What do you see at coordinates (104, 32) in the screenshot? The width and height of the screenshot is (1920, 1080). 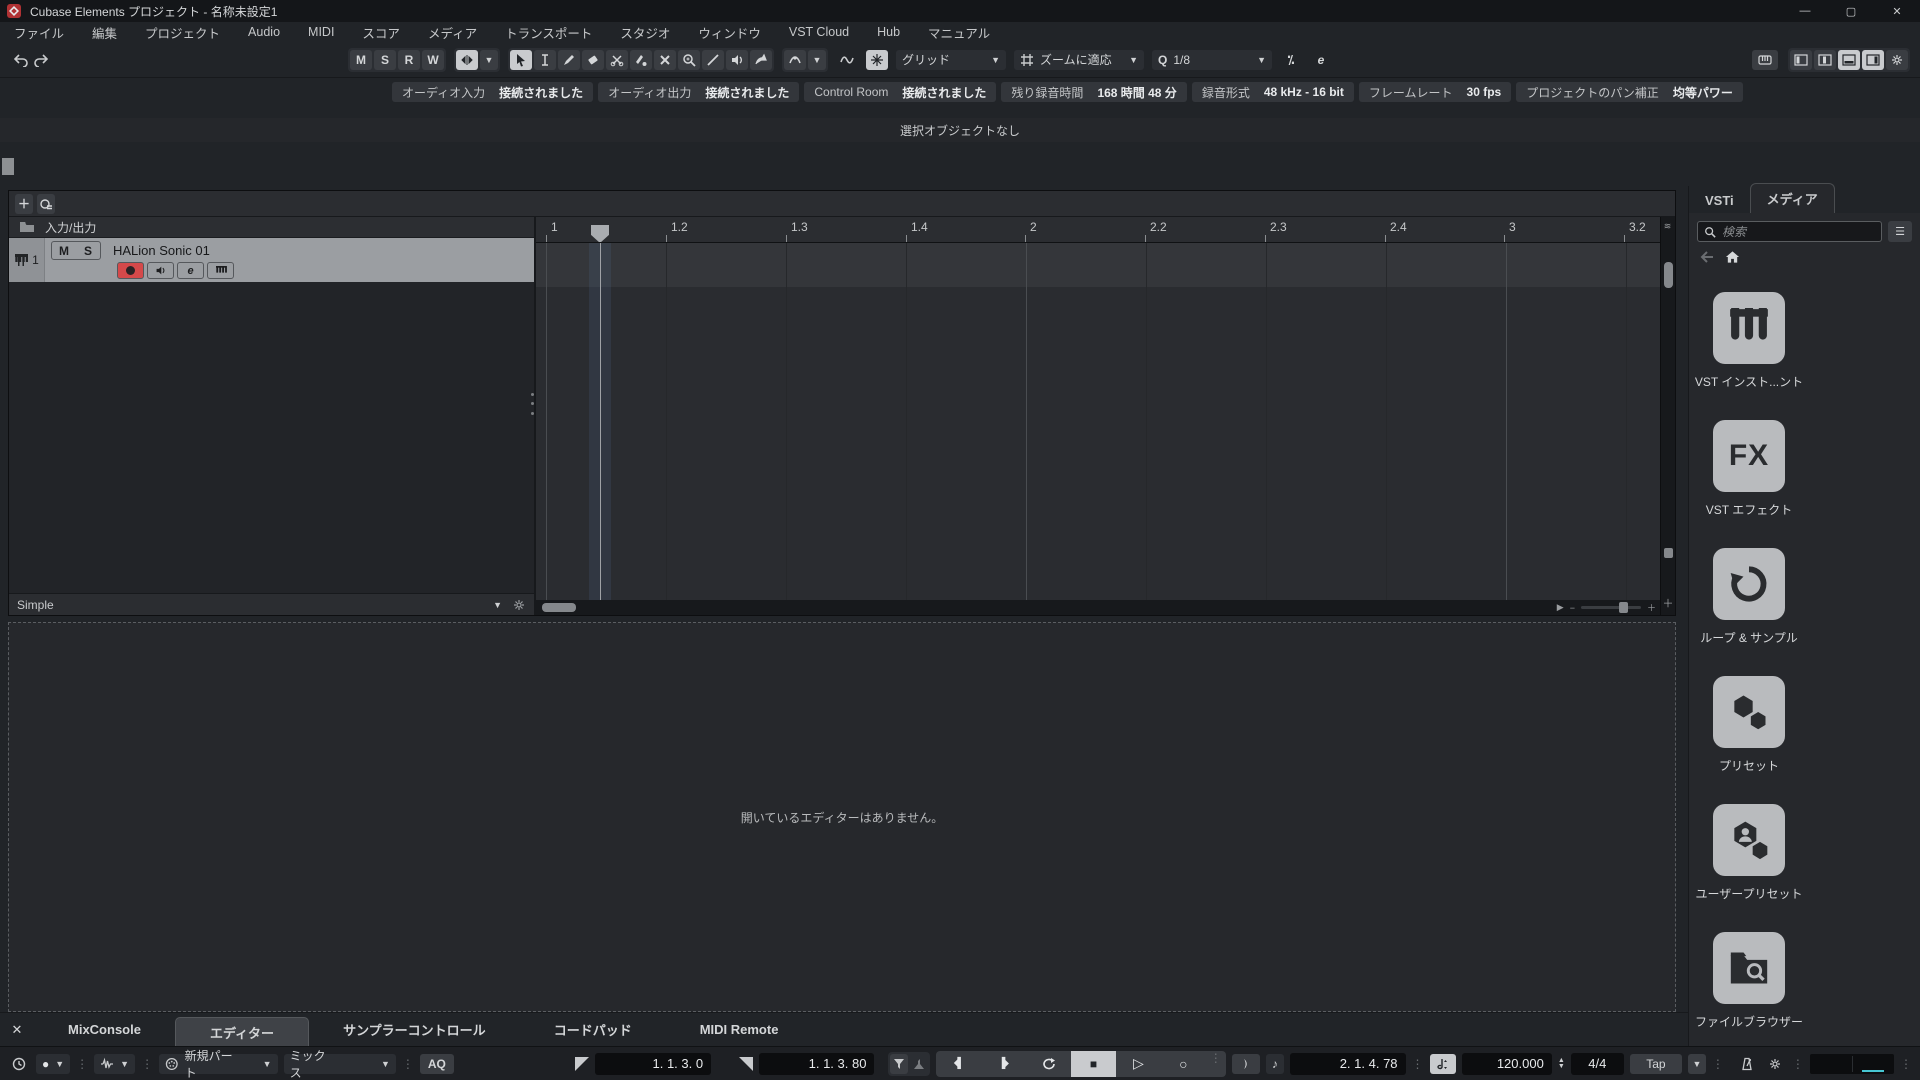 I see `menu-edit: 編集` at bounding box center [104, 32].